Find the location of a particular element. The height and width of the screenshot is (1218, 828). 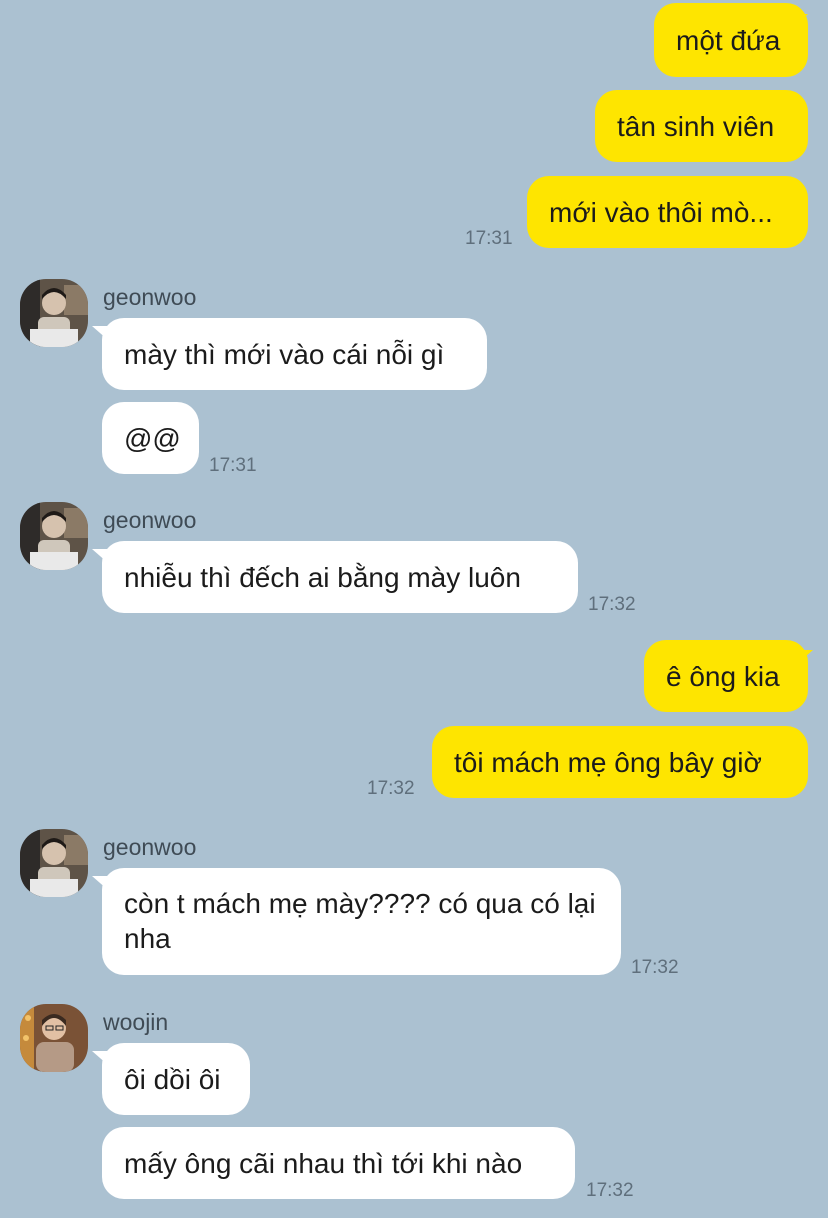

sent-message-bubble: ê ông kia is located at coordinates (726, 676).